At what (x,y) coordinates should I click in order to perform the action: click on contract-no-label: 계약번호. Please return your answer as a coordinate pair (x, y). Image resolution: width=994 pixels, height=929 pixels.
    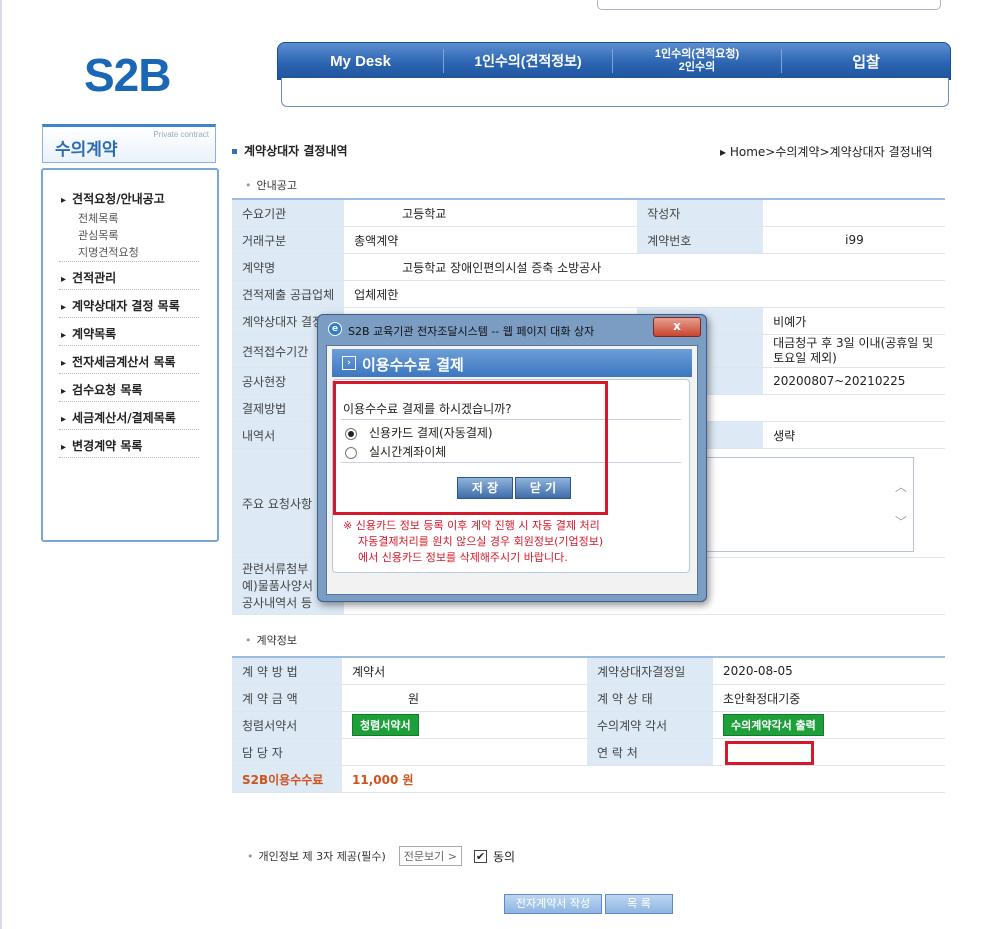
    Looking at the image, I should click on (700, 240).